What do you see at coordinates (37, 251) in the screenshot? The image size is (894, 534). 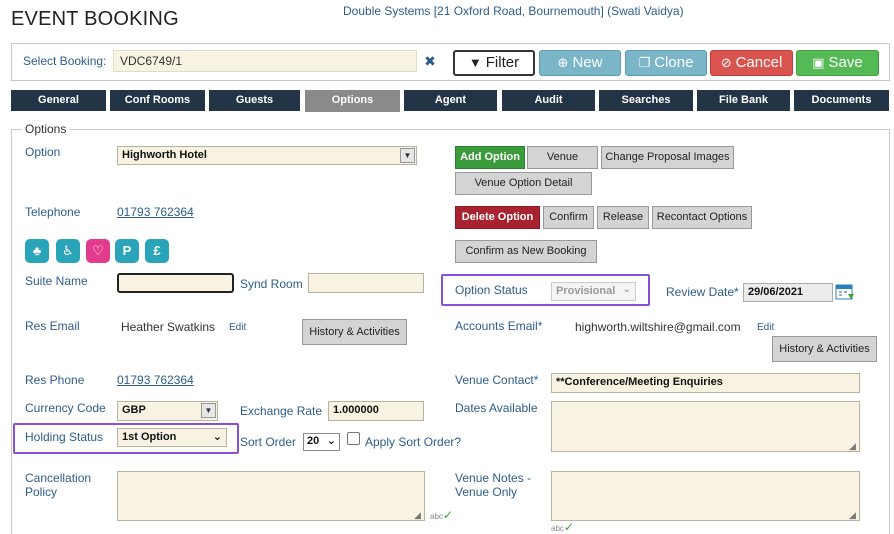 I see `garden-icon: ♣` at bounding box center [37, 251].